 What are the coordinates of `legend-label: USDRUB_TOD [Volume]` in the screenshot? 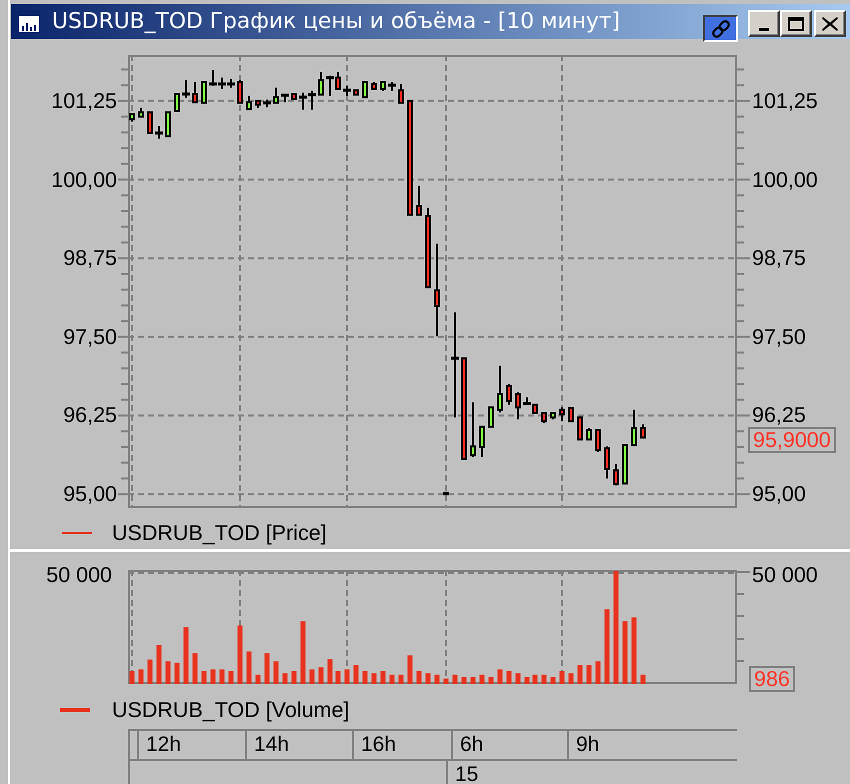 It's located at (231, 710).